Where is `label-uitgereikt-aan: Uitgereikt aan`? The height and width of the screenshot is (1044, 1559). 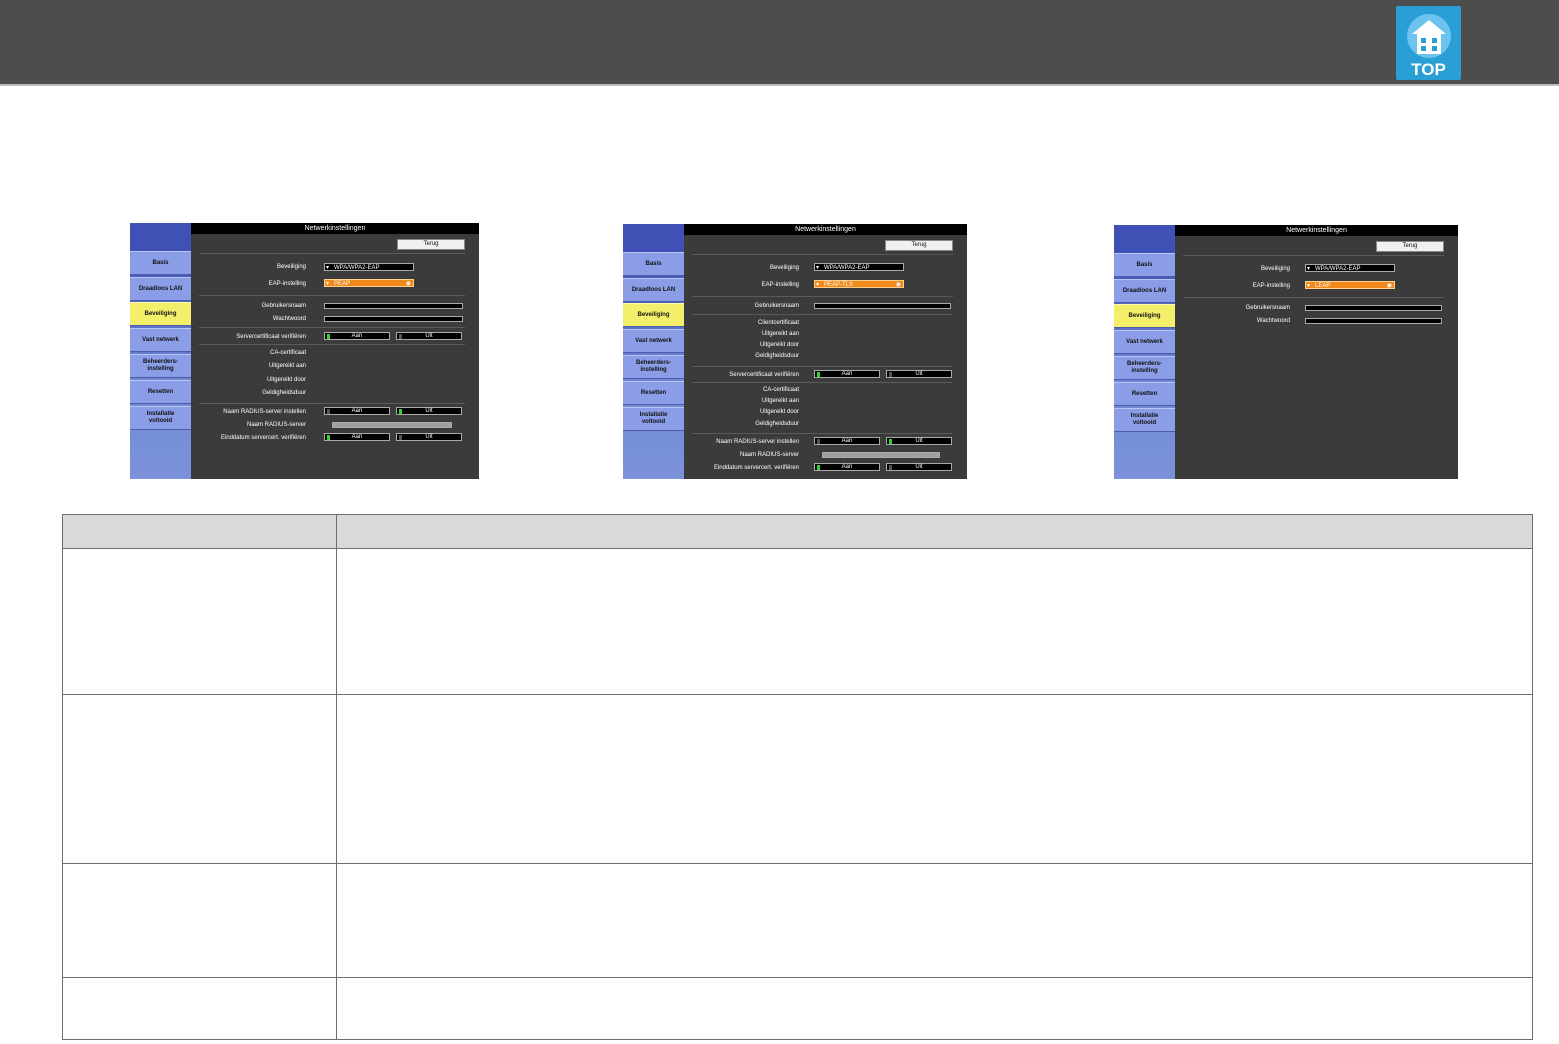
label-uitgereikt-aan: Uitgereikt aan is located at coordinates (287, 366).